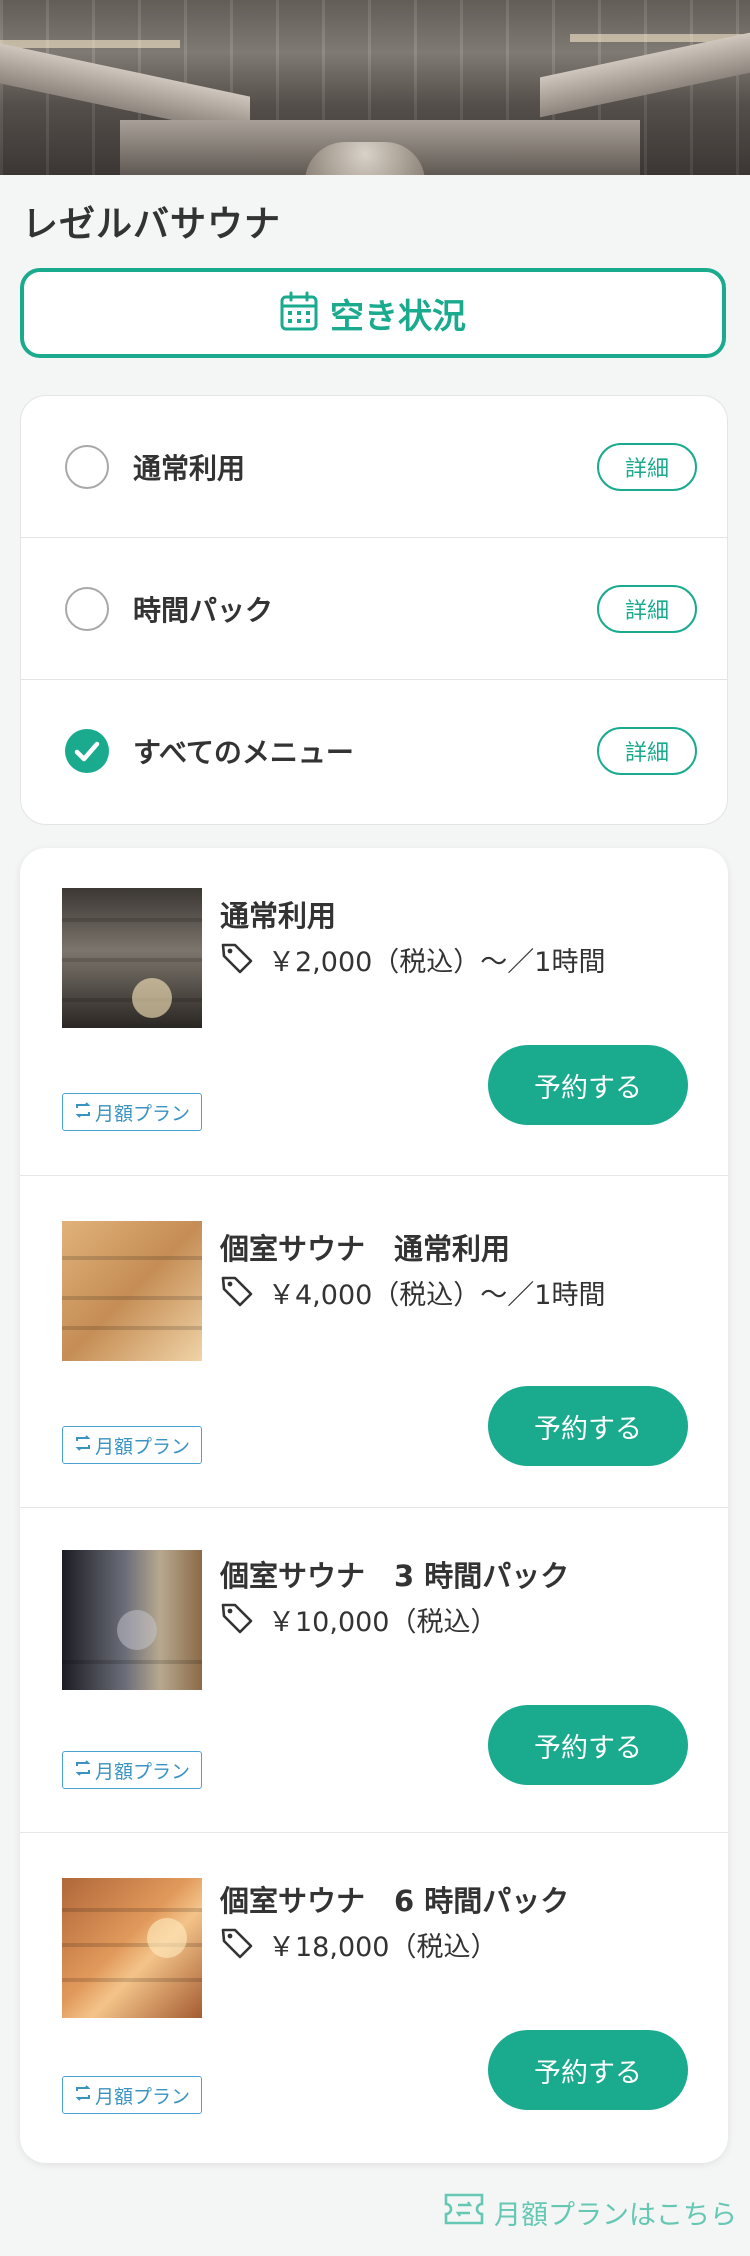  I want to click on price-row: ￥2,000（税込）〜／1時間, so click(412, 959).